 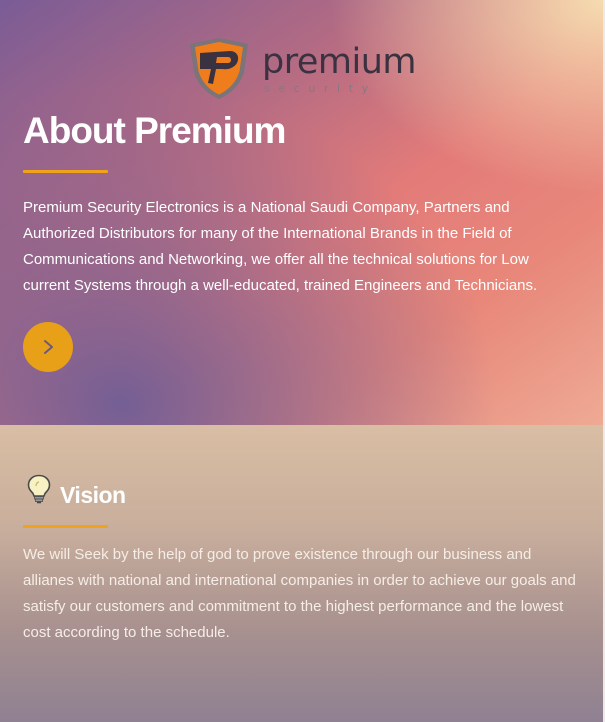 I want to click on chevron-right-icon, so click(x=48, y=347).